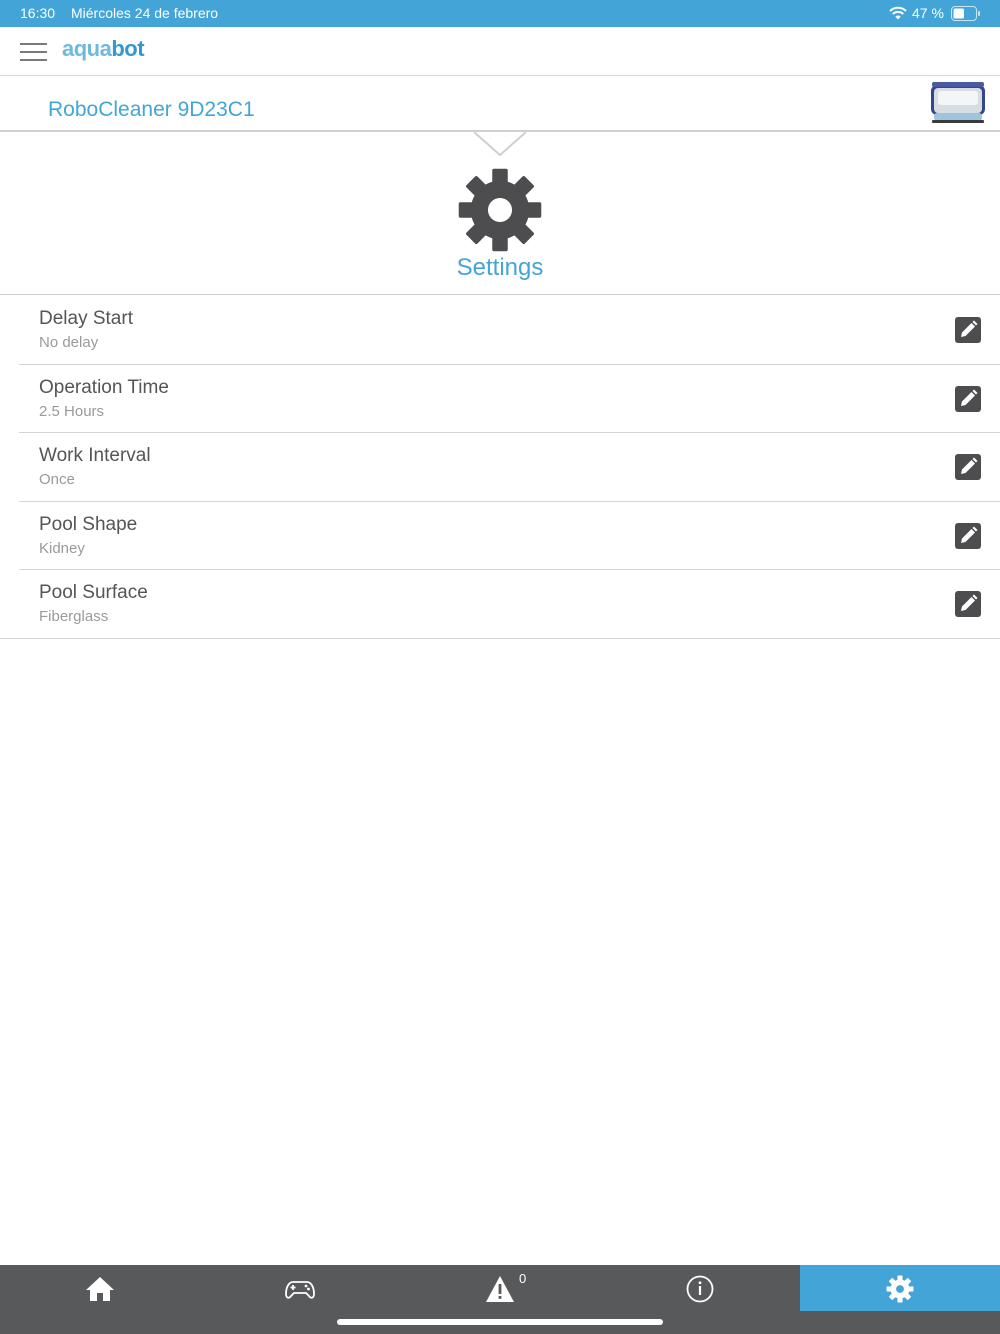 The image size is (1000, 1334). What do you see at coordinates (509, 467) in the screenshot?
I see `setting-work-interval: Work Interval Once` at bounding box center [509, 467].